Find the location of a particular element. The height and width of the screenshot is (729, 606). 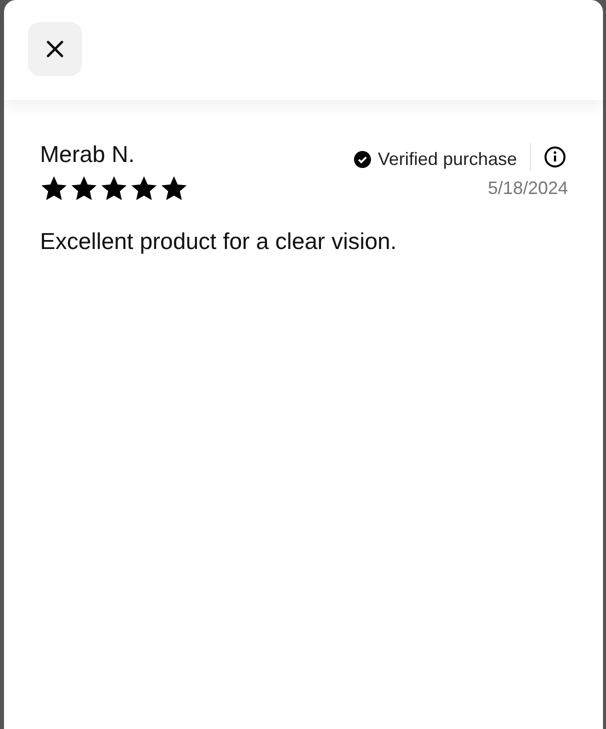

verified-label: Verified purchase is located at coordinates (447, 159).